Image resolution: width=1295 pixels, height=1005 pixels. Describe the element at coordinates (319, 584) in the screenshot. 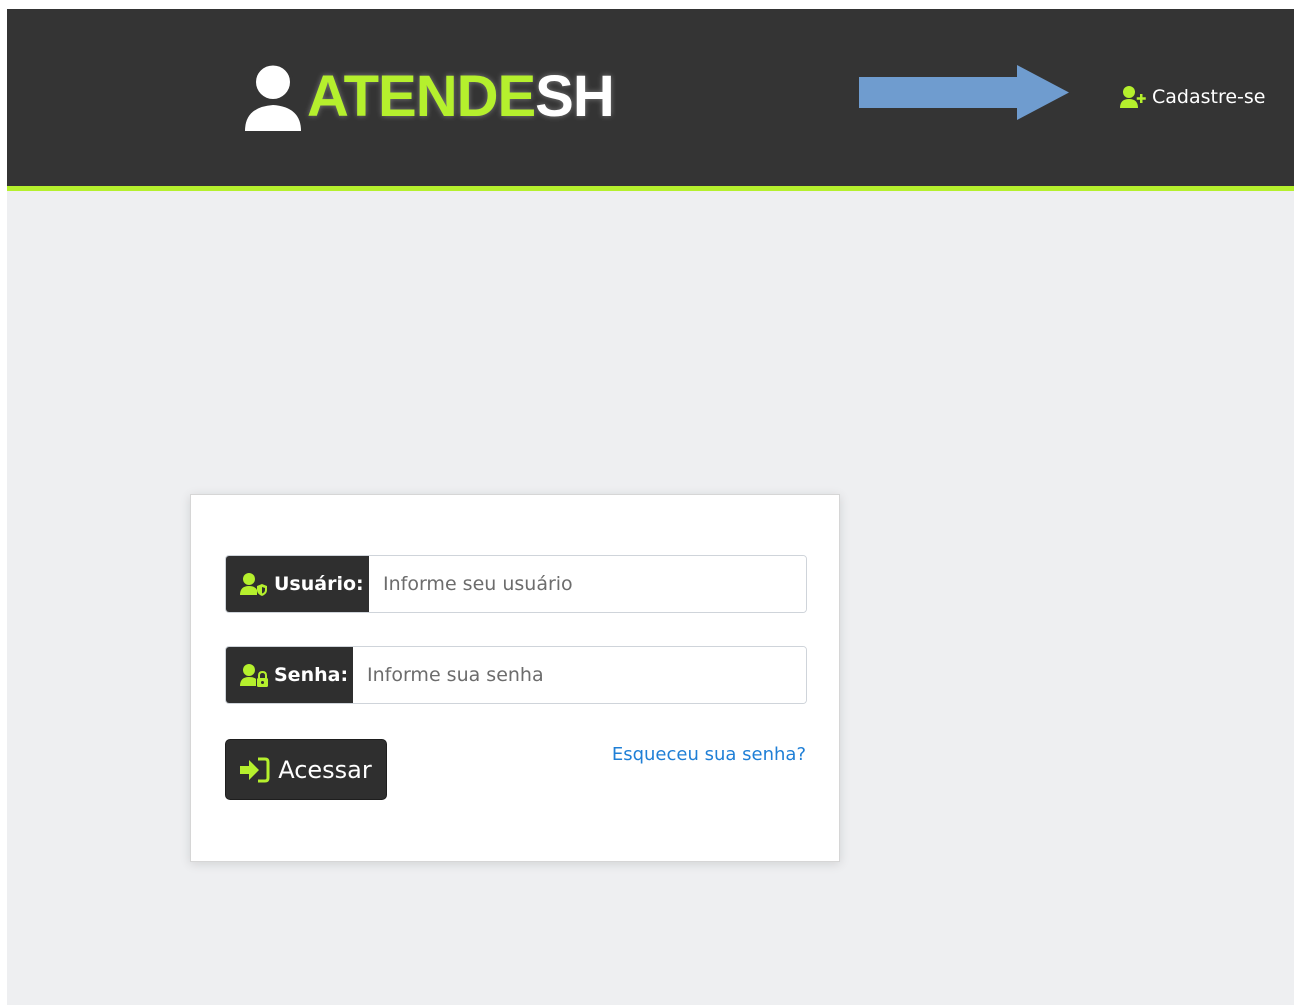

I see `username-label: Usuário:` at that location.